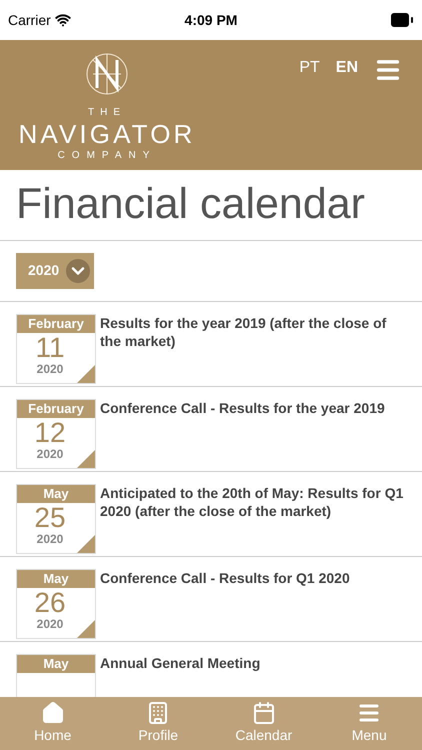  Describe the element at coordinates (29, 20) in the screenshot. I see `carrier-label: Carrier` at that location.